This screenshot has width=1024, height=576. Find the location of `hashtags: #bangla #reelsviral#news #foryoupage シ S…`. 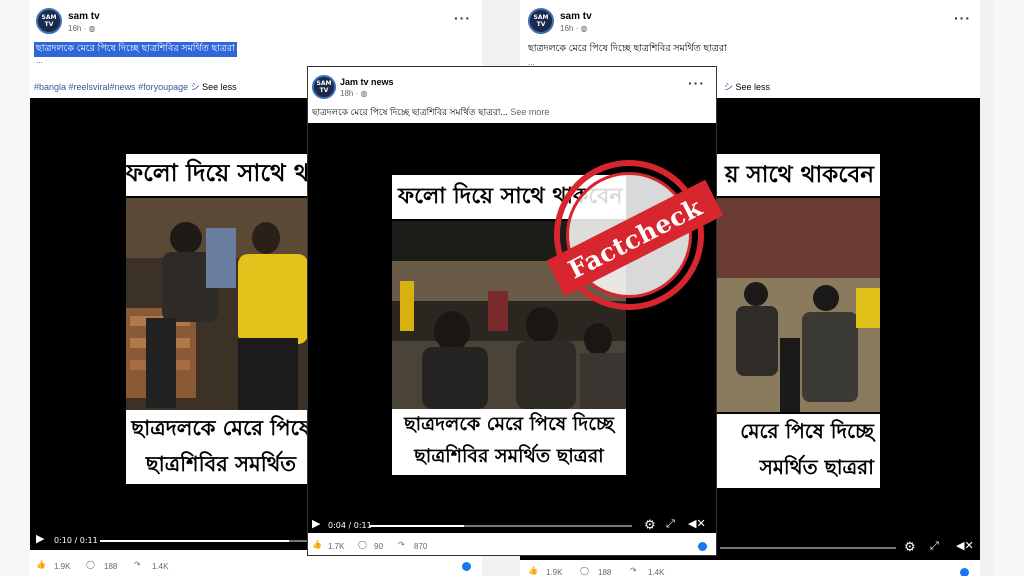

hashtags: #bangla #reelsviral#news #foryoupage シ S… is located at coordinates (135, 86).